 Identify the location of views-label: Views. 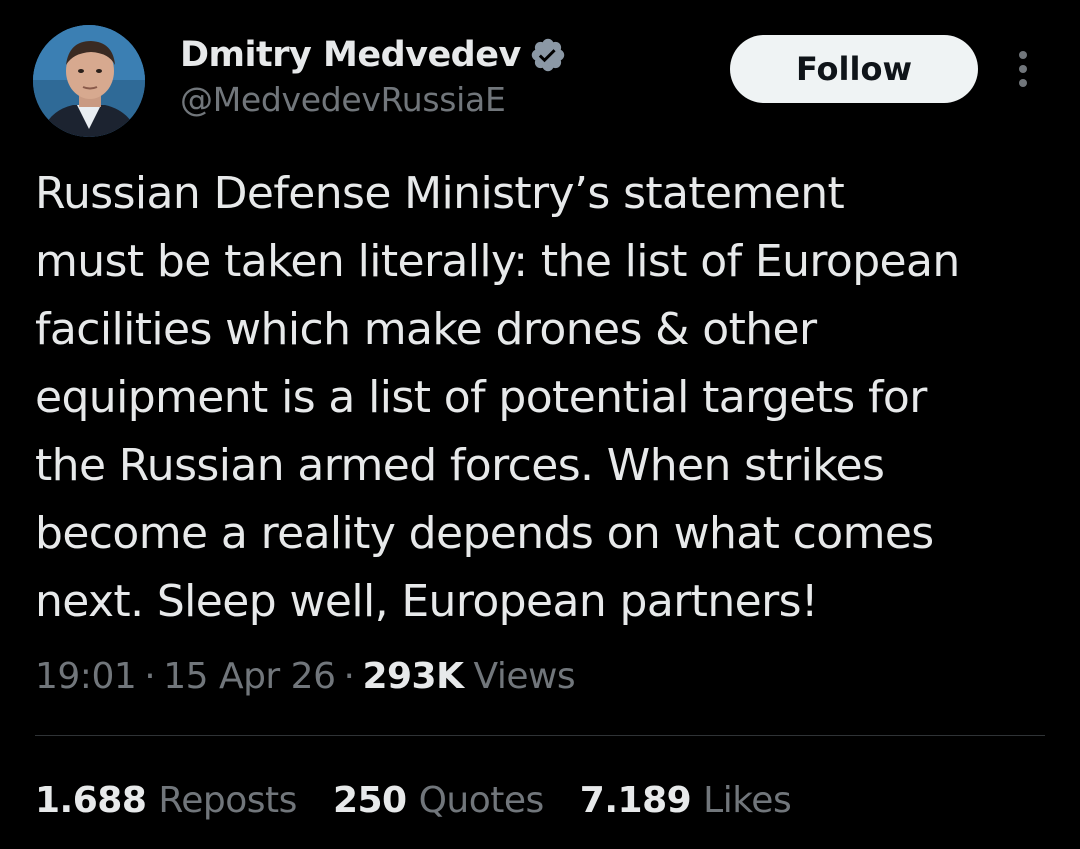
(524, 676).